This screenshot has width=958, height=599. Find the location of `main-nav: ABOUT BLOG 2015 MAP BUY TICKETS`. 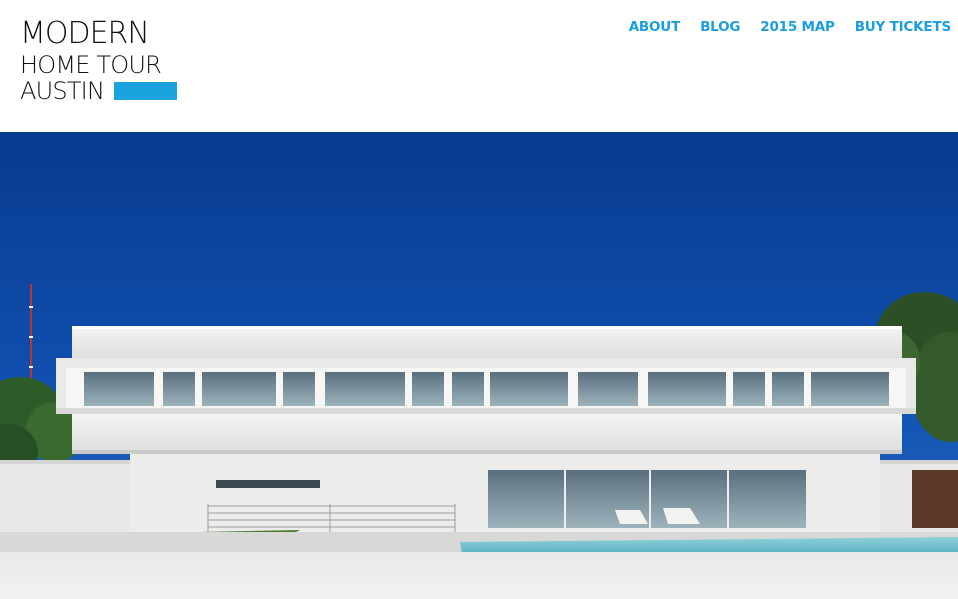

main-nav: ABOUT BLOG 2015 MAP BUY TICKETS is located at coordinates (790, 27).